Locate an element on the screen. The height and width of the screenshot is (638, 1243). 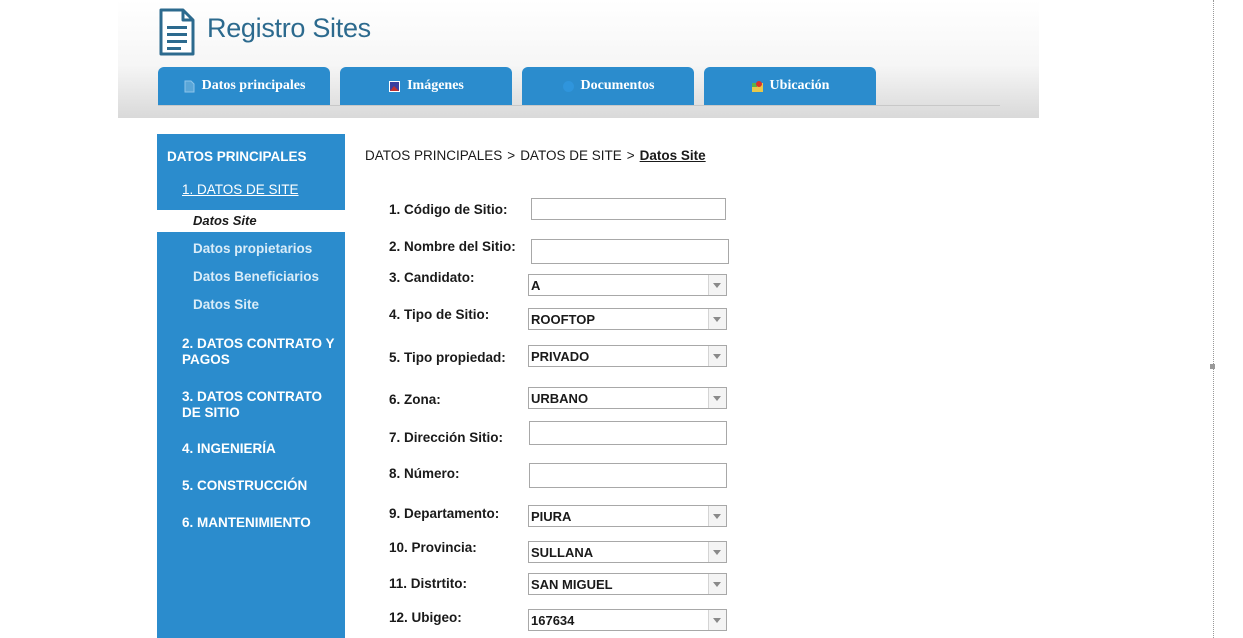
label-direccion-sitio: 7. Dirección Sitio: is located at coordinates (446, 437).